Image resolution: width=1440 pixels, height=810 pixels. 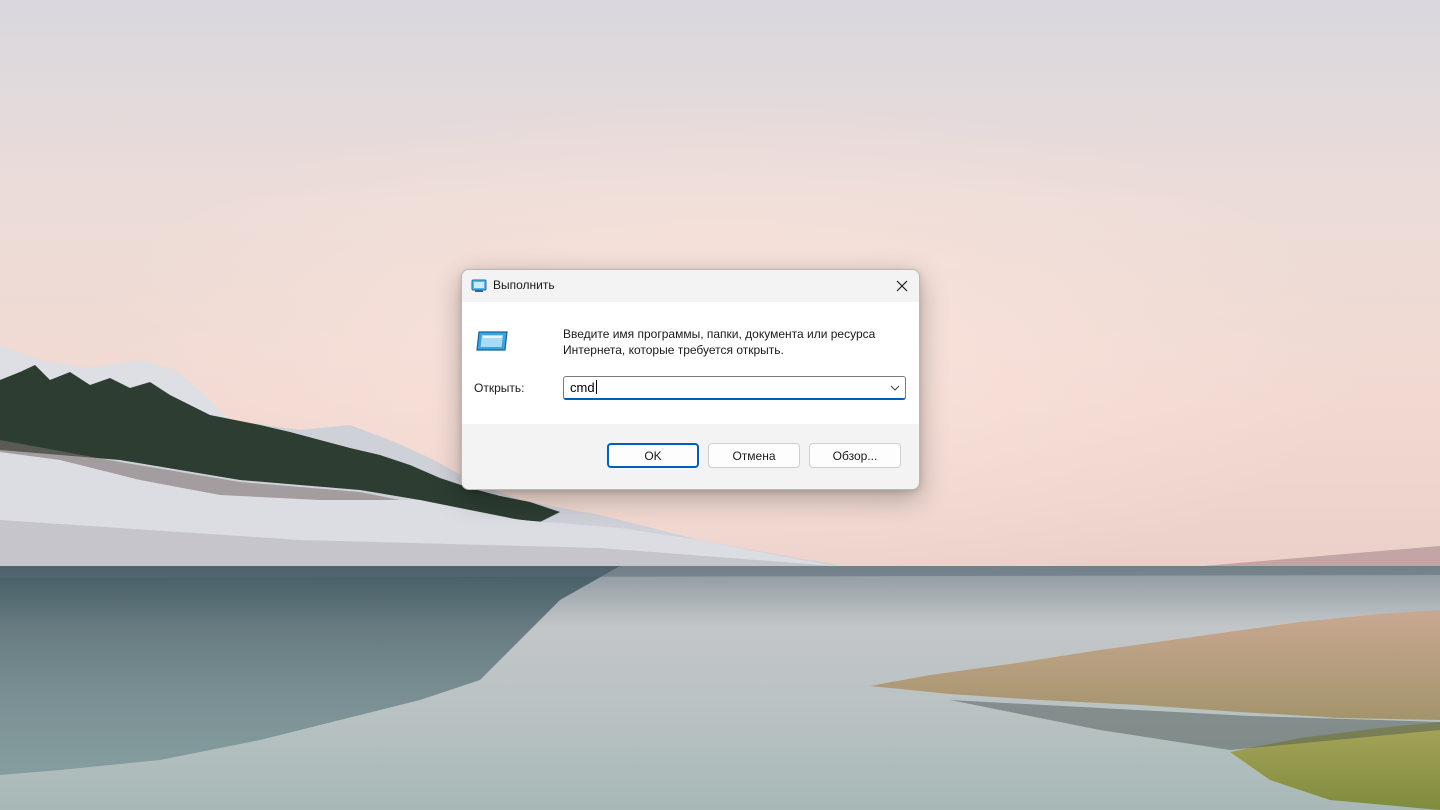 What do you see at coordinates (596, 387) in the screenshot?
I see `text-caret` at bounding box center [596, 387].